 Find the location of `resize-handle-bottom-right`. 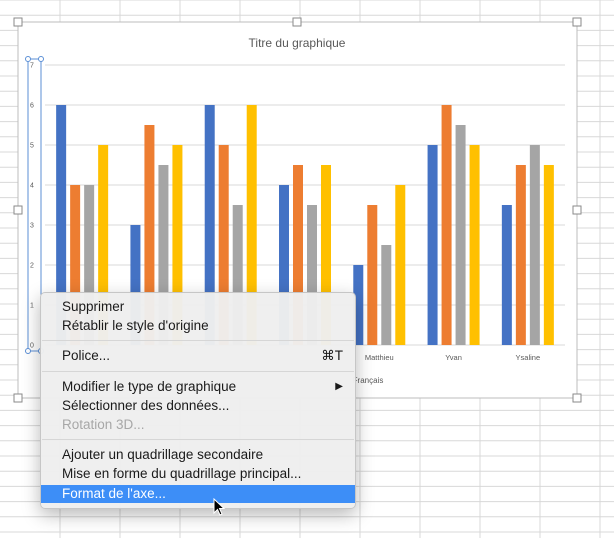

resize-handle-bottom-right is located at coordinates (577, 398).